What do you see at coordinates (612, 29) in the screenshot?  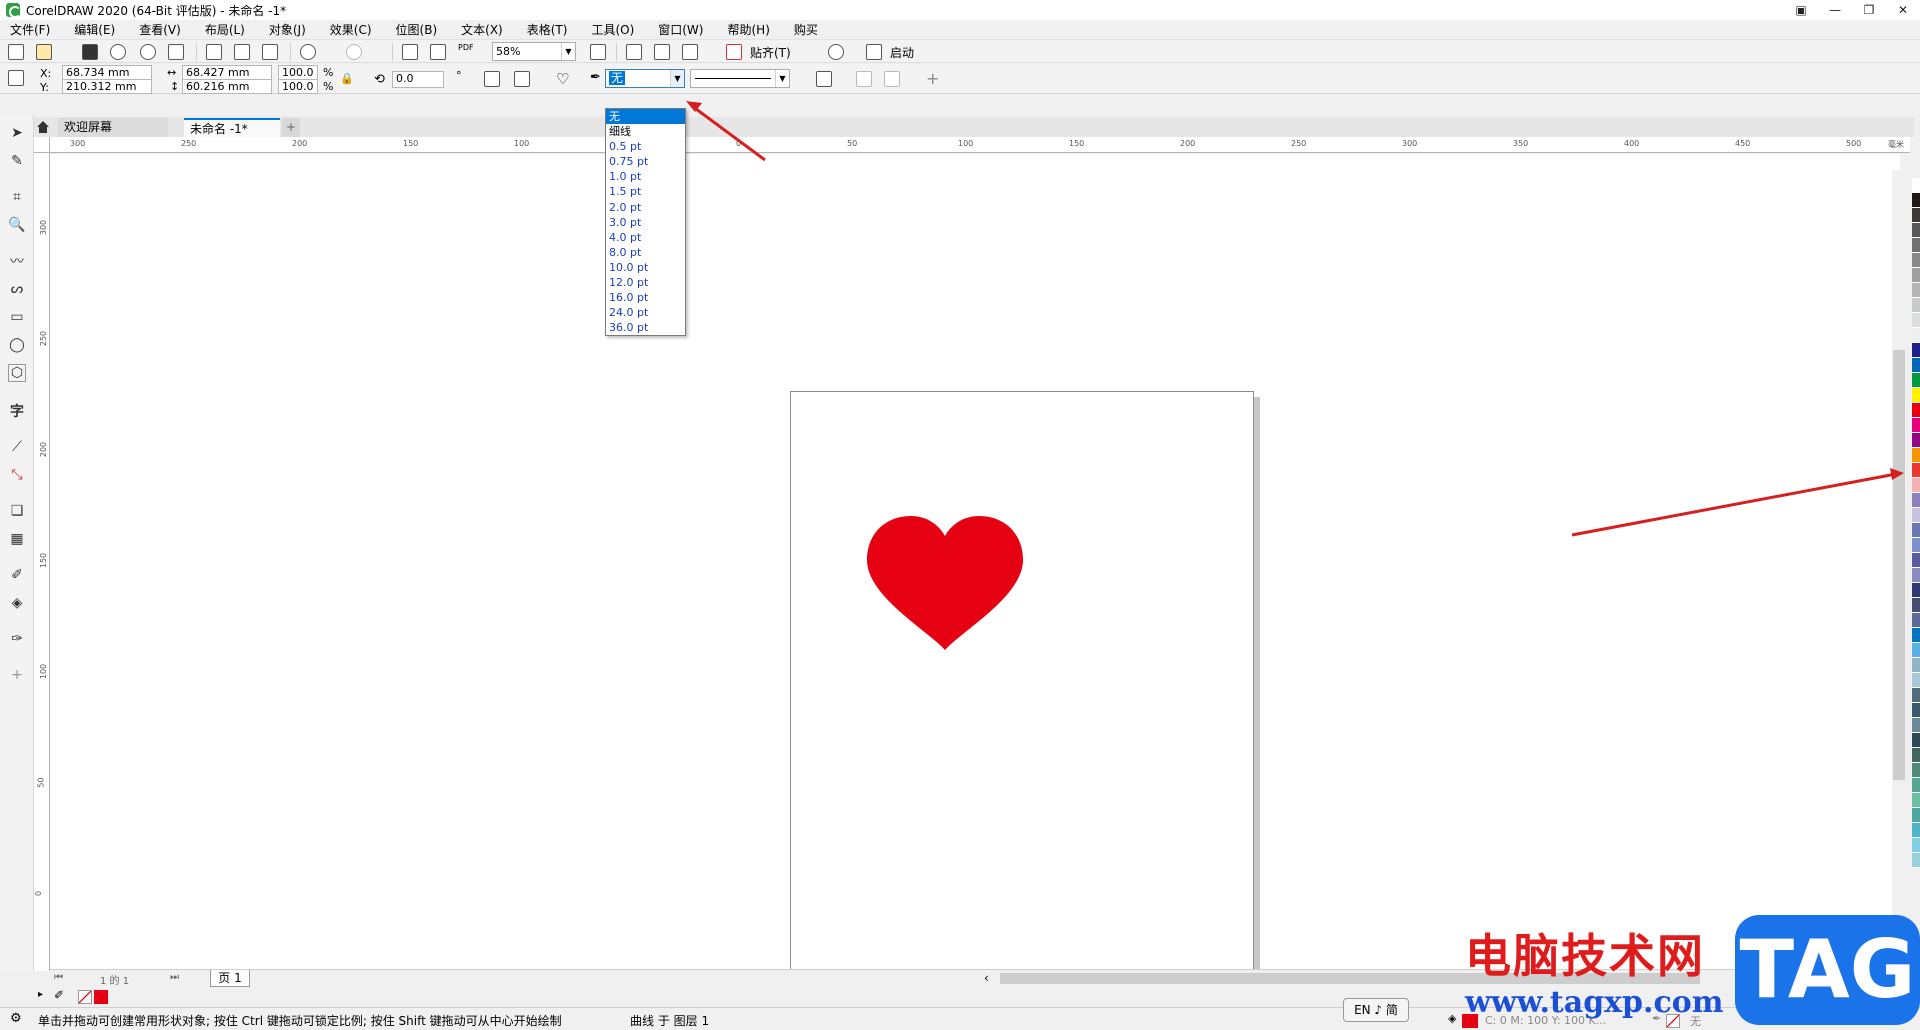 I see `menu-tools: 工具(O)` at bounding box center [612, 29].